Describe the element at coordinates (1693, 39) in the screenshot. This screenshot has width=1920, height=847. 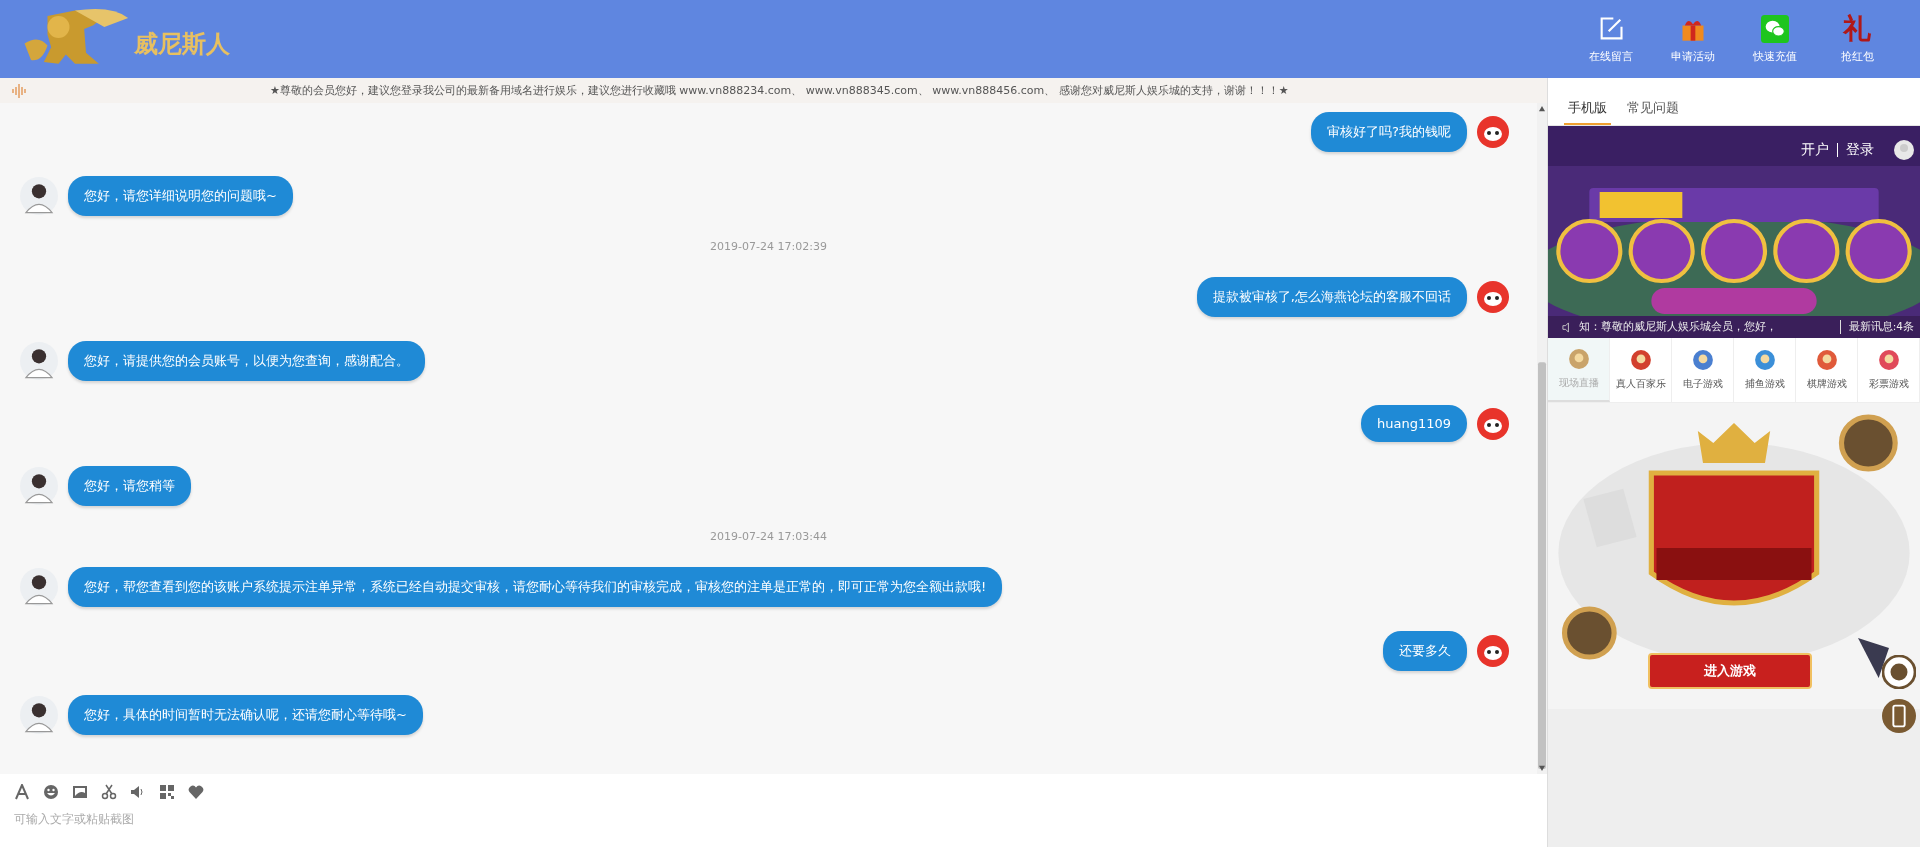
I see `header-action-button: 申请活动` at that location.